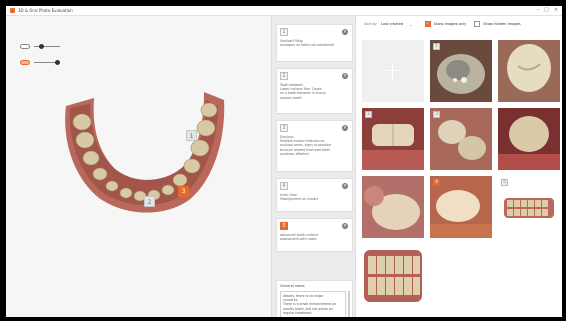  Describe the element at coordinates (436, 46) in the screenshot. I see `image-badge: 1` at that location.